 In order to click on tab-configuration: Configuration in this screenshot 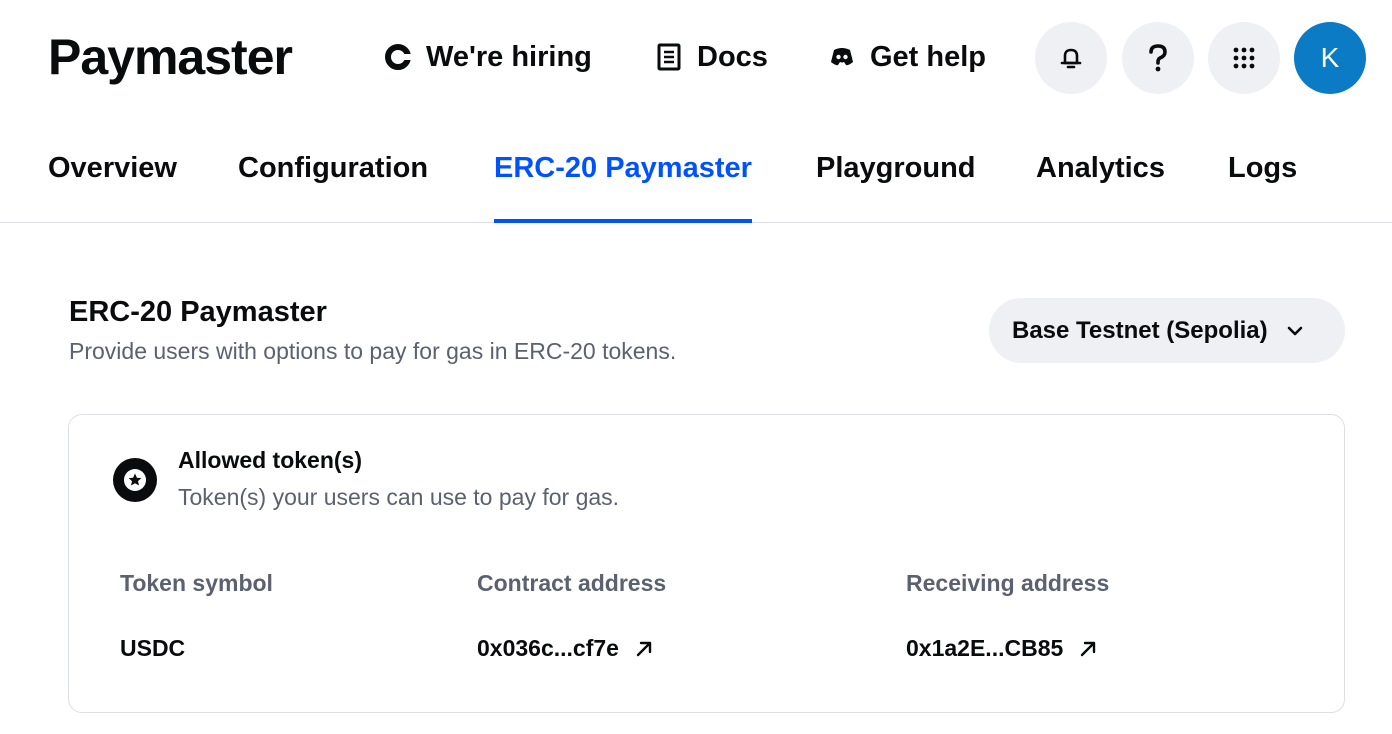, I will do `click(333, 187)`.